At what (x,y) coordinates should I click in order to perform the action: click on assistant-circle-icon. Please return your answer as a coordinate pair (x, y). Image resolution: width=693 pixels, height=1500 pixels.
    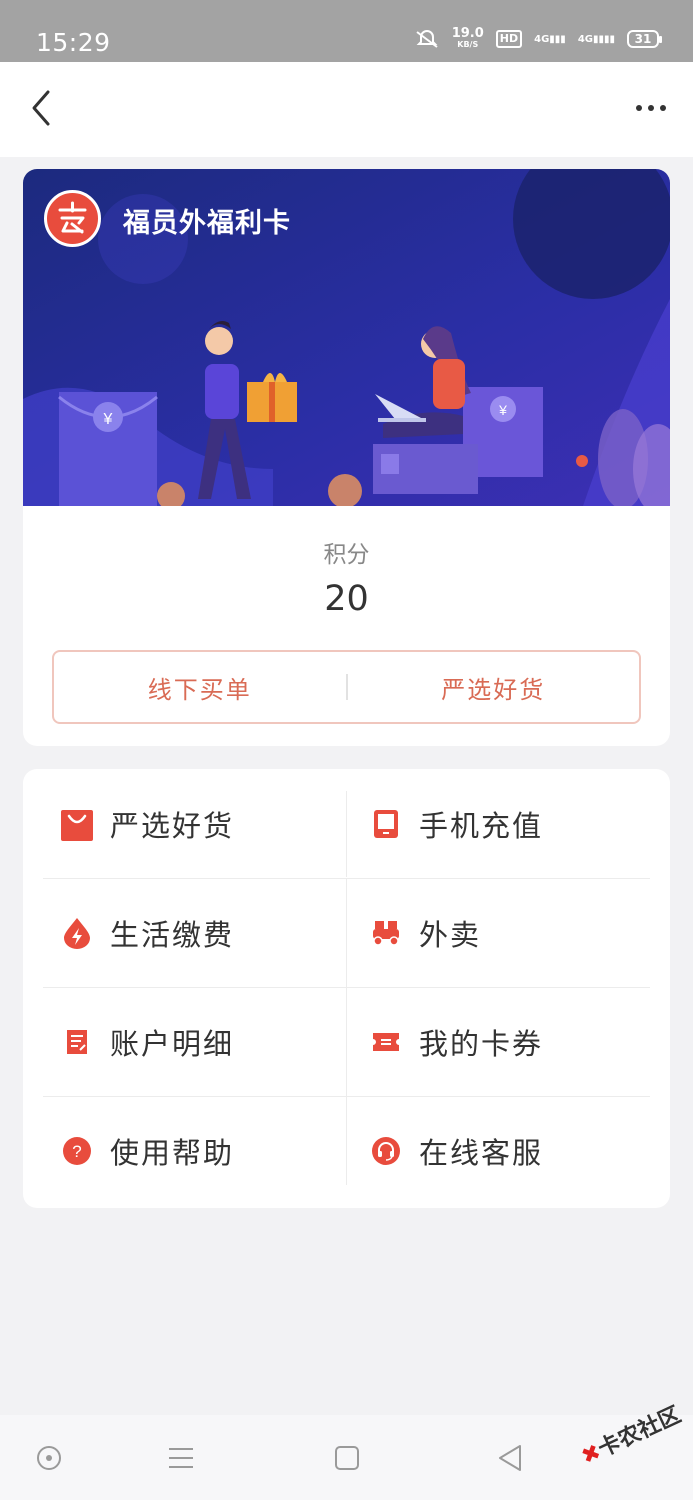
    Looking at the image, I should click on (49, 1458).